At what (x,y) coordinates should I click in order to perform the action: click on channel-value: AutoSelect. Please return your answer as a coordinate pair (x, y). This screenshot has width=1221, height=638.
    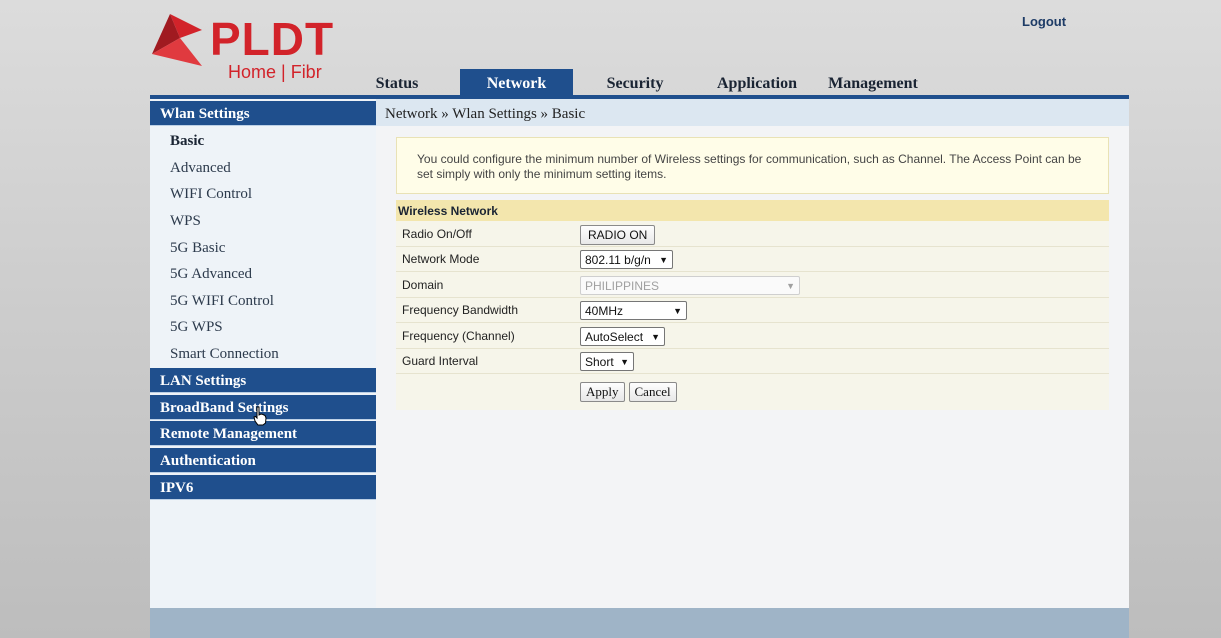
    Looking at the image, I should click on (614, 336).